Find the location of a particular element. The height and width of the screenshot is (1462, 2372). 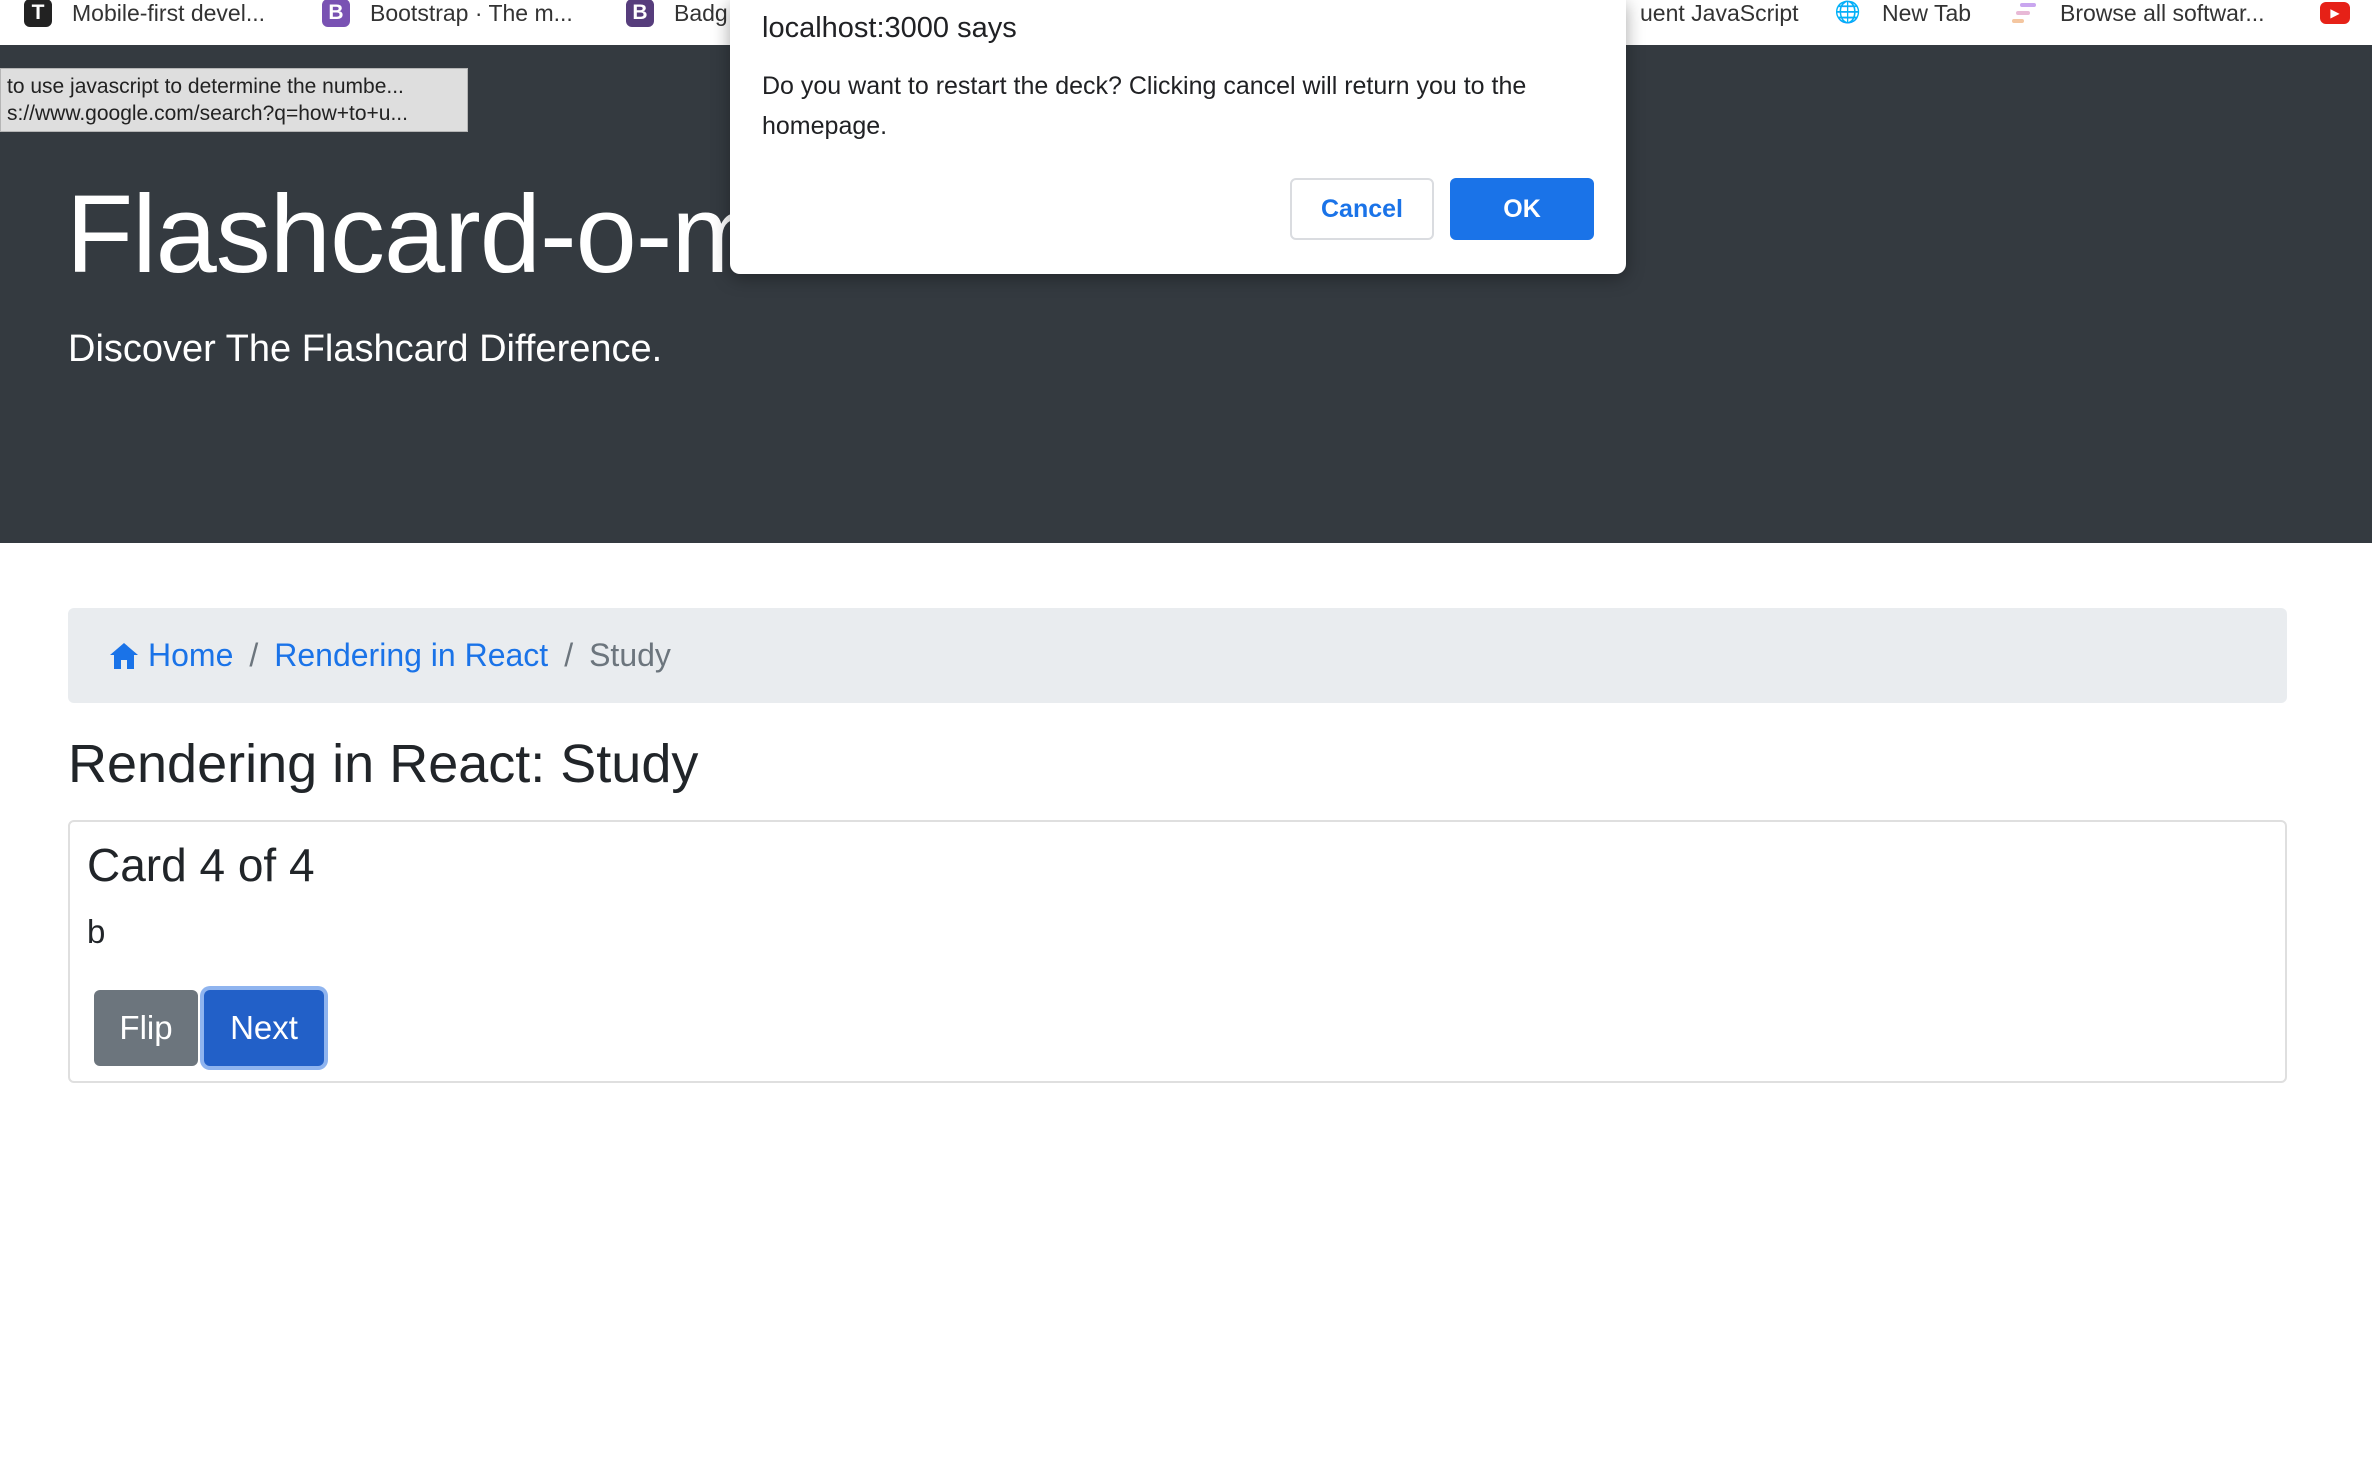

bookmark-label: Badg is located at coordinates (701, 13).